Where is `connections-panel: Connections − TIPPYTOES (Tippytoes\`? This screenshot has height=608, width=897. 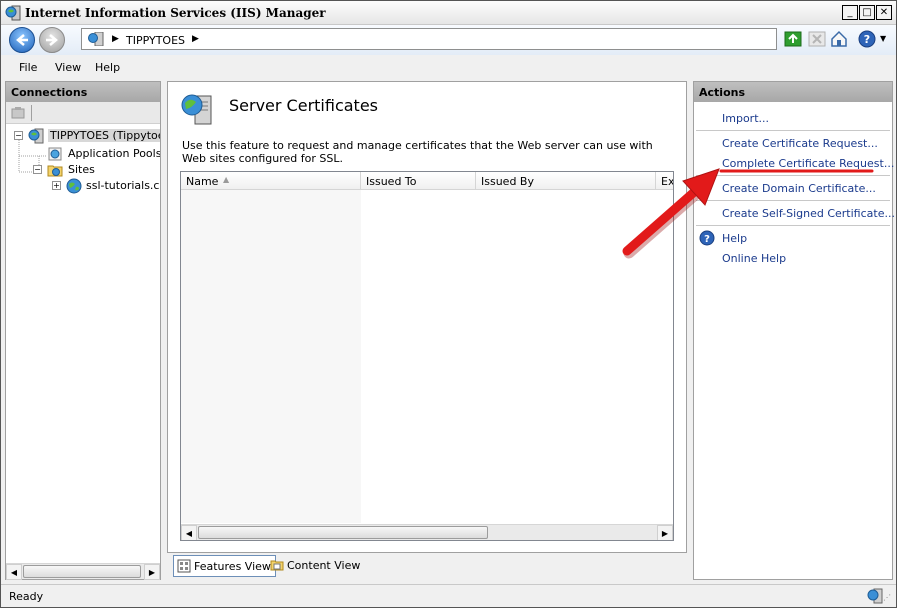
connections-panel: Connections − TIPPYTOES (Tippytoes\ is located at coordinates (83, 330).